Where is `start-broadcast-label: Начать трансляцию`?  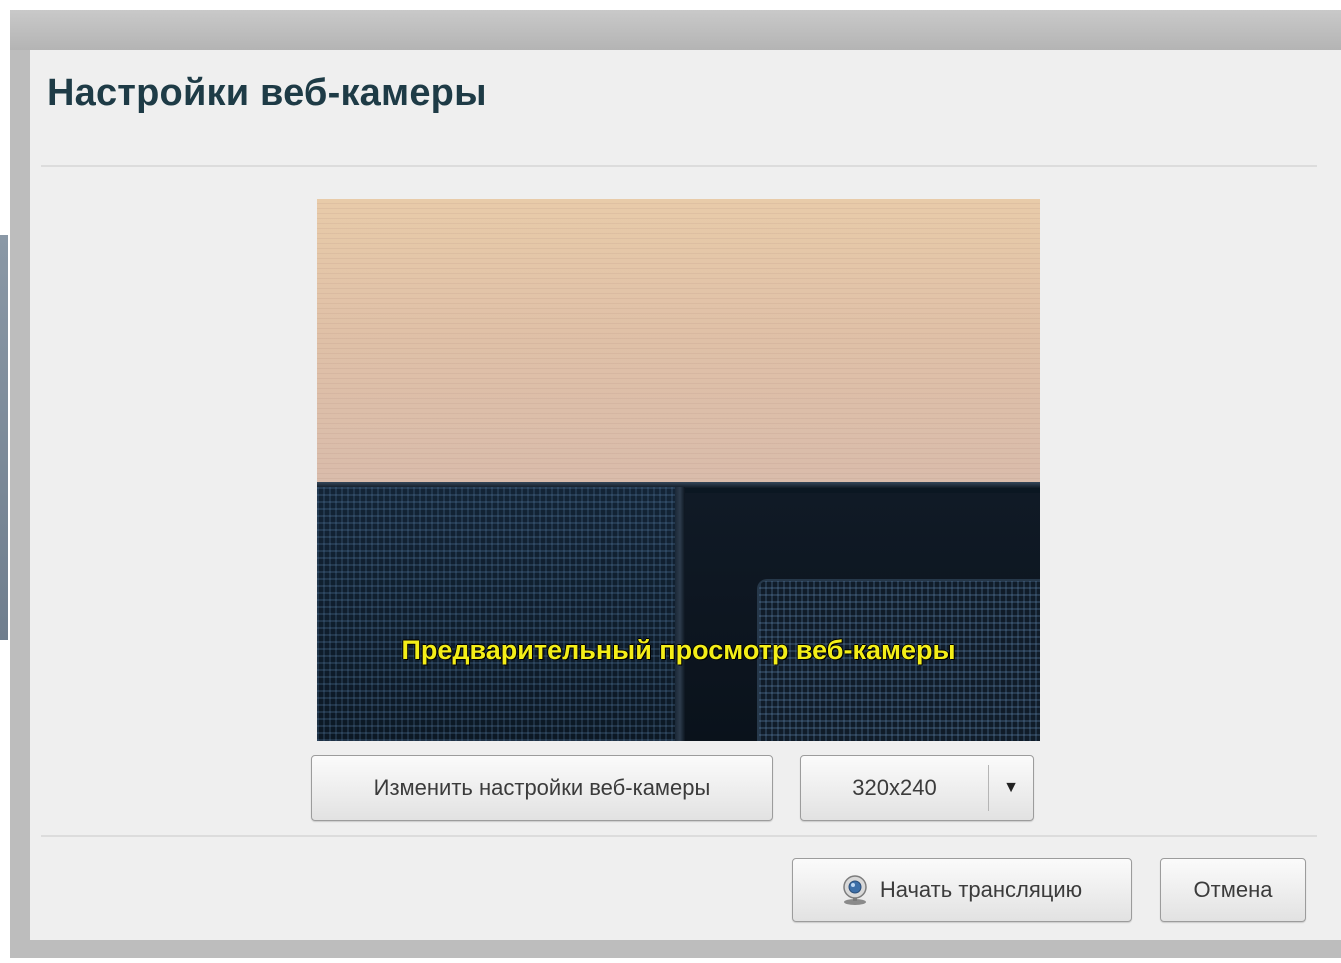 start-broadcast-label: Начать трансляцию is located at coordinates (981, 889).